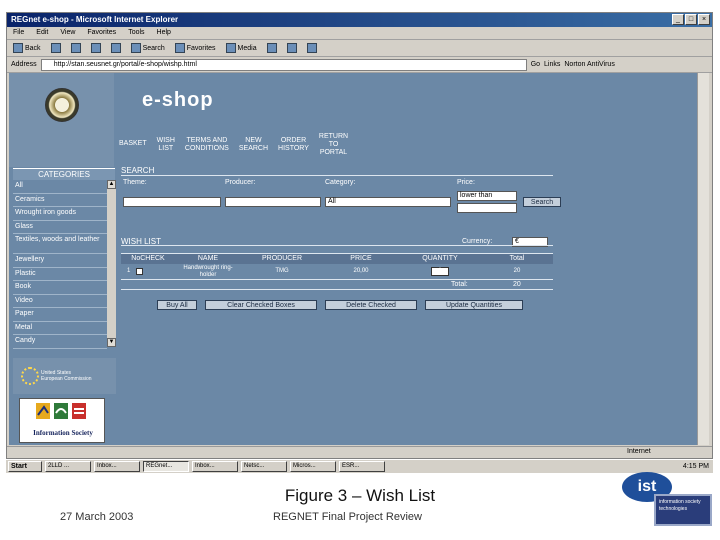 This screenshot has height=540, width=720. What do you see at coordinates (60, 227) in the screenshot?
I see `category-glass: Glass` at bounding box center [60, 227].